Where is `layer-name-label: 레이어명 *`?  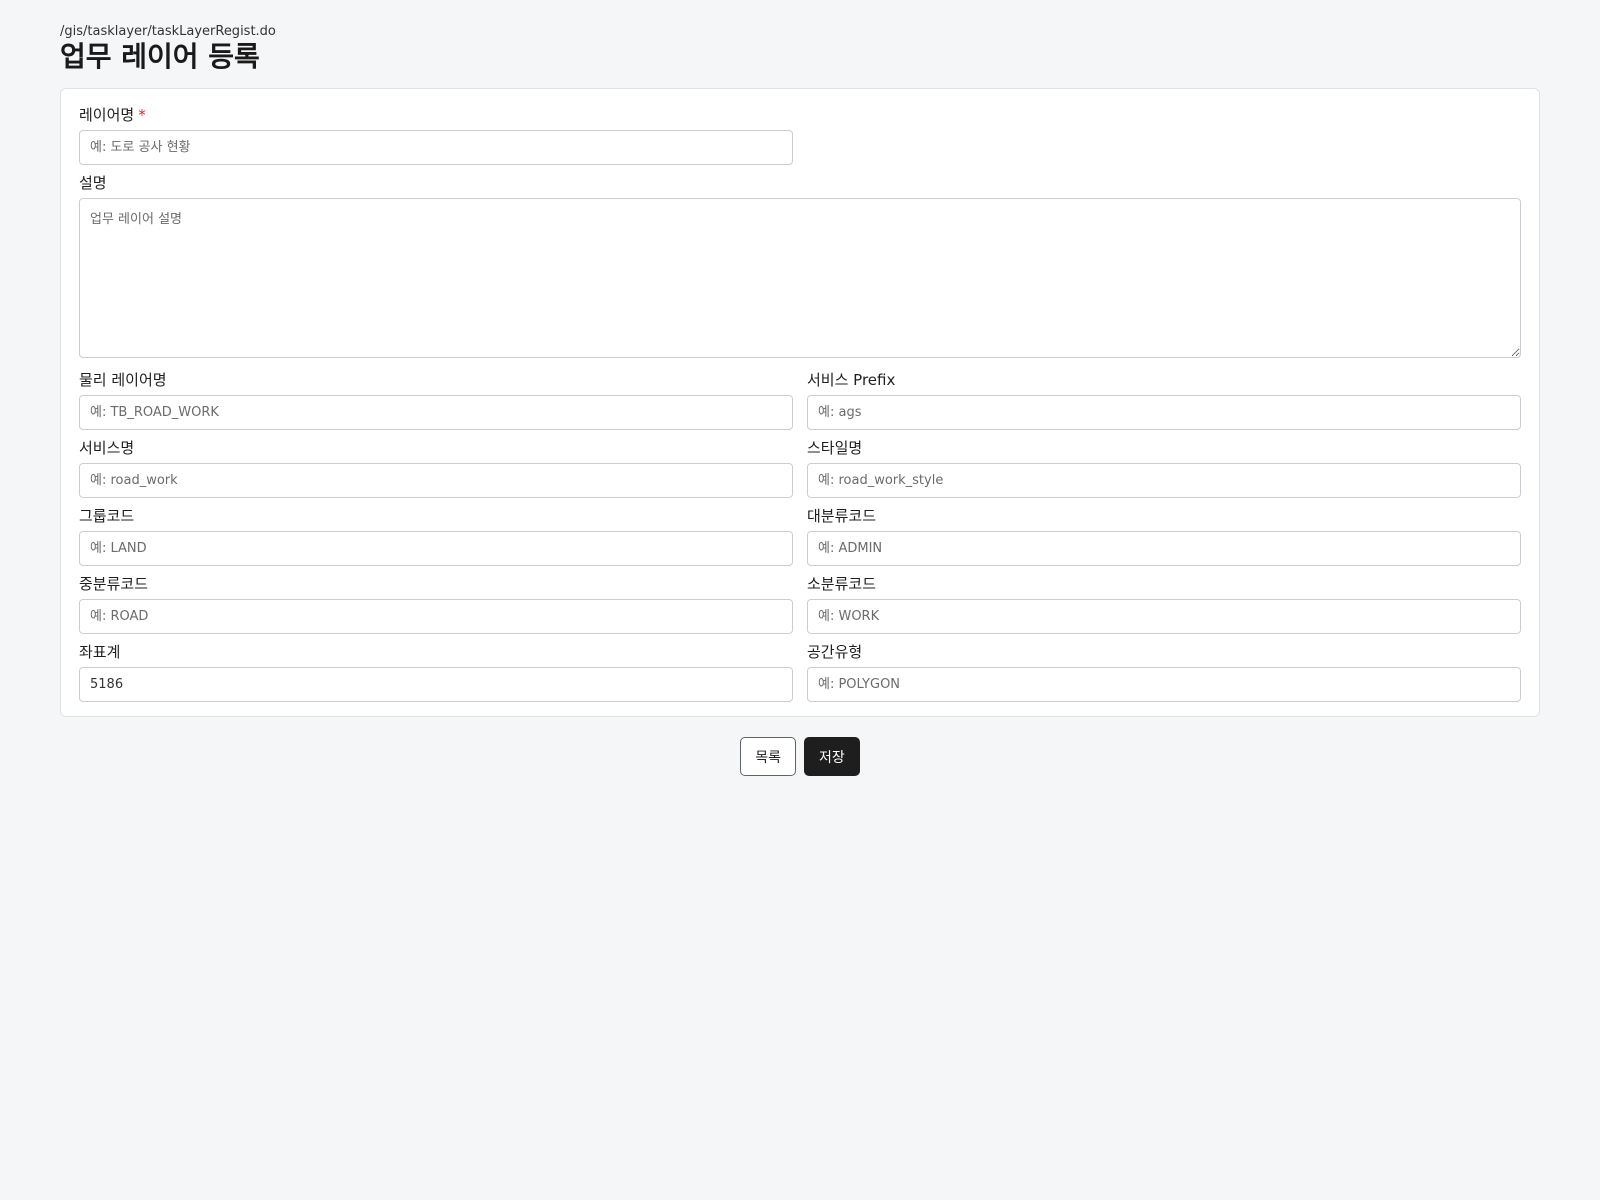 layer-name-label: 레이어명 * is located at coordinates (112, 115).